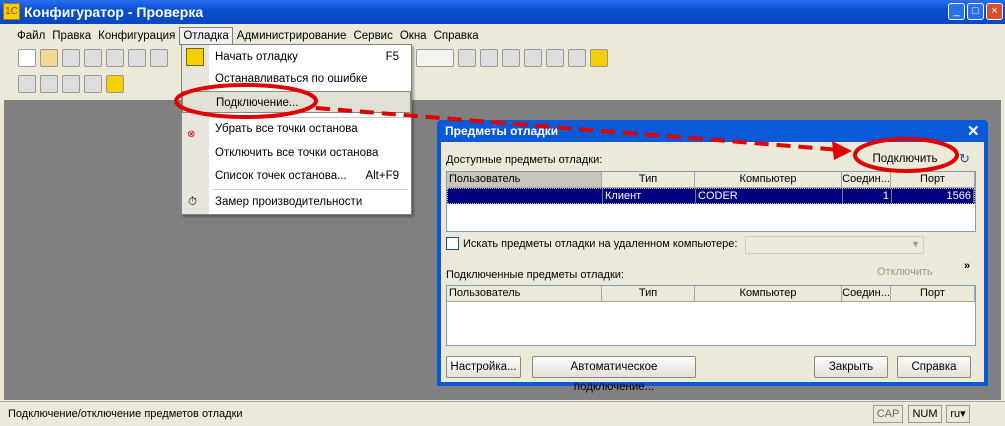 The width and height of the screenshot is (1005, 426). I want to click on connected-label: Подключенные предметы отладки:, so click(535, 275).